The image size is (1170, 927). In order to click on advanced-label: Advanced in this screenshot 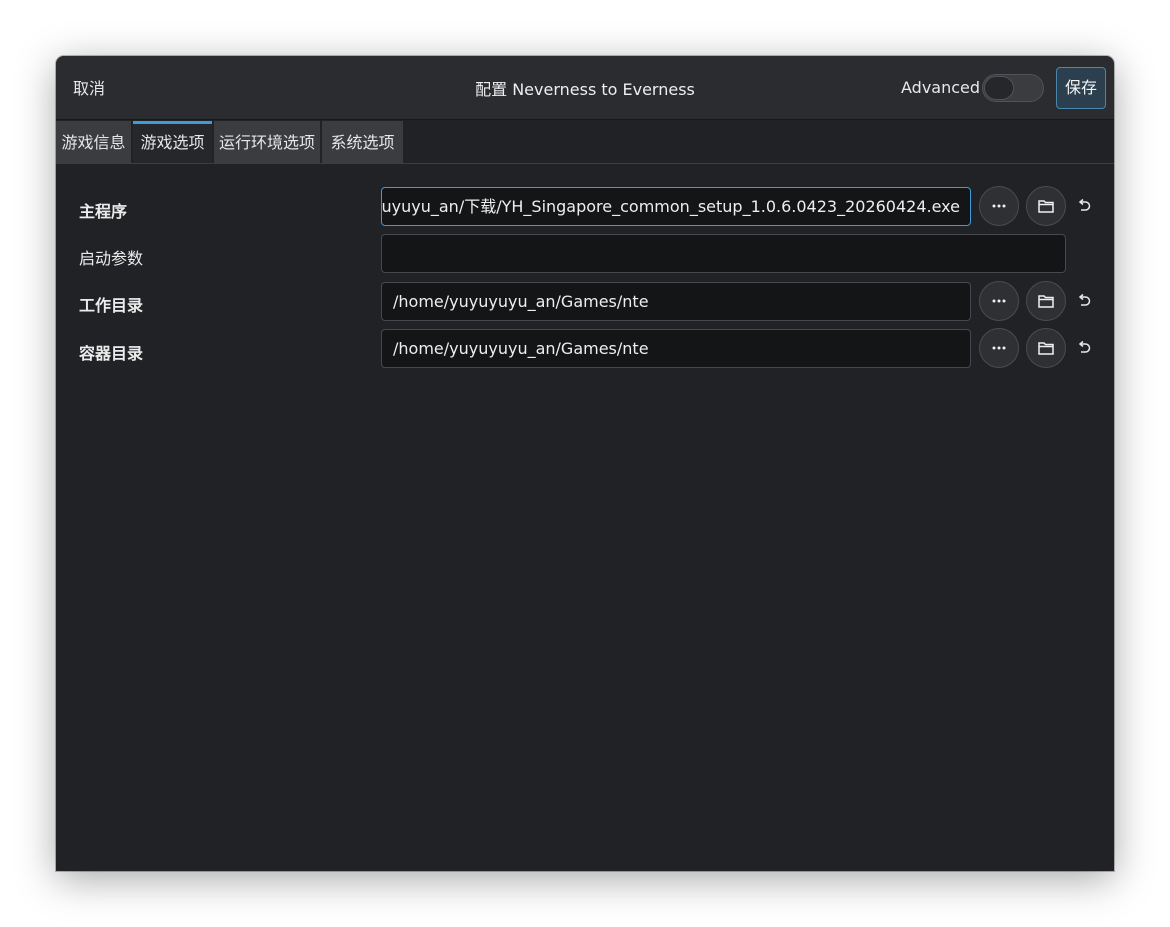, I will do `click(941, 87)`.